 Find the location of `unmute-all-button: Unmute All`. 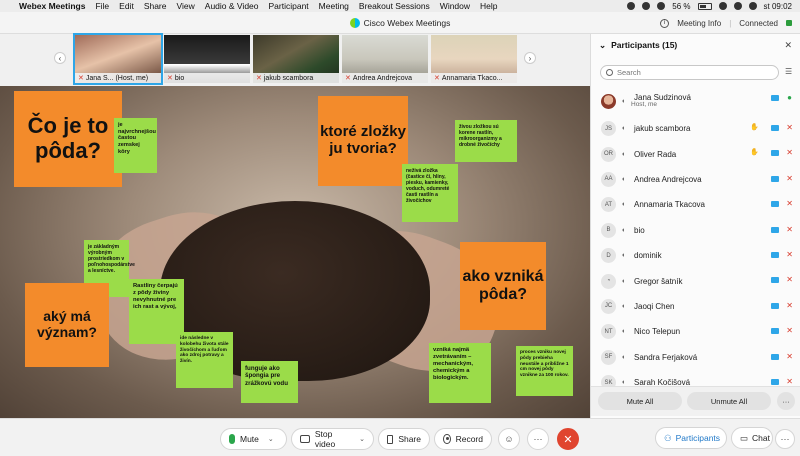

unmute-all-button: Unmute All is located at coordinates (729, 401).